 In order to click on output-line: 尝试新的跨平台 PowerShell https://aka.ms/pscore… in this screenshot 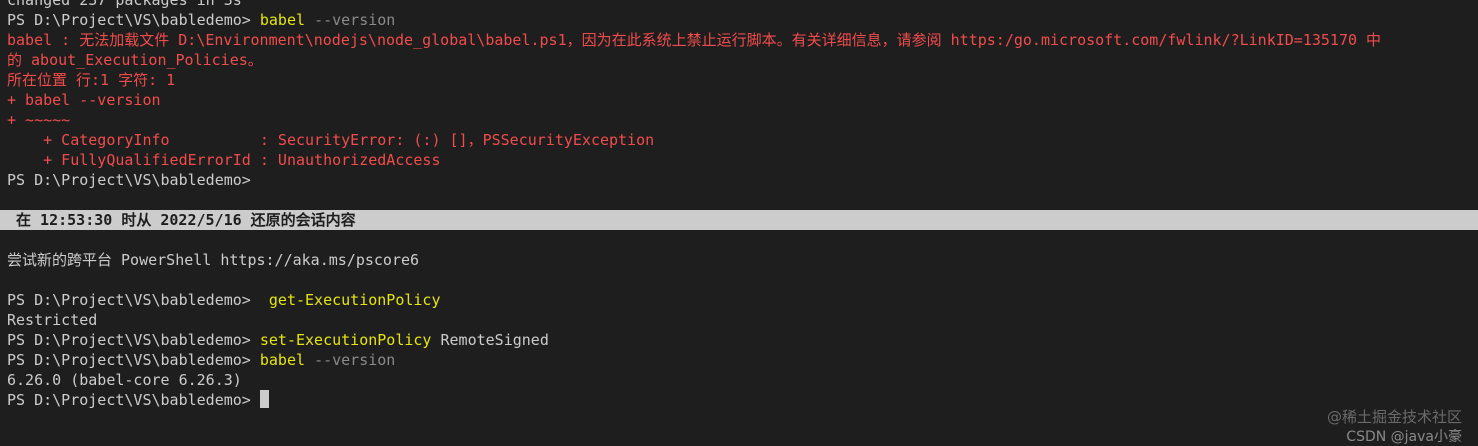, I will do `click(213, 260)`.